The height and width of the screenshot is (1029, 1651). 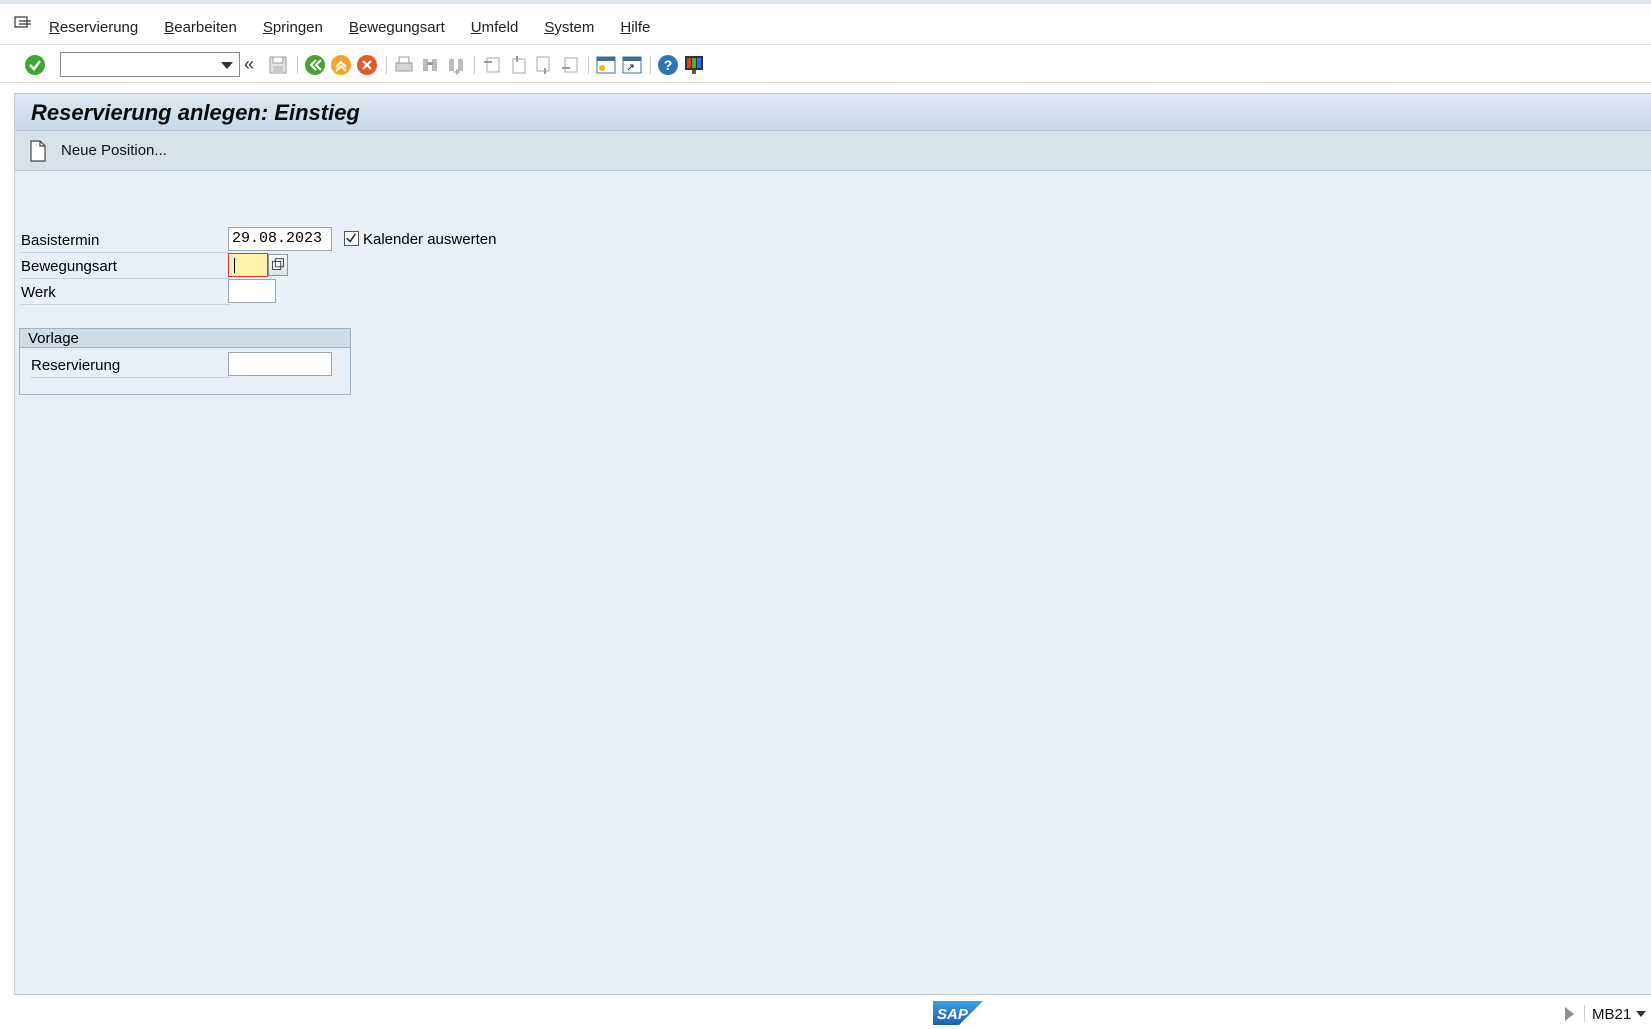 What do you see at coordinates (278, 65) in the screenshot?
I see `save-icon` at bounding box center [278, 65].